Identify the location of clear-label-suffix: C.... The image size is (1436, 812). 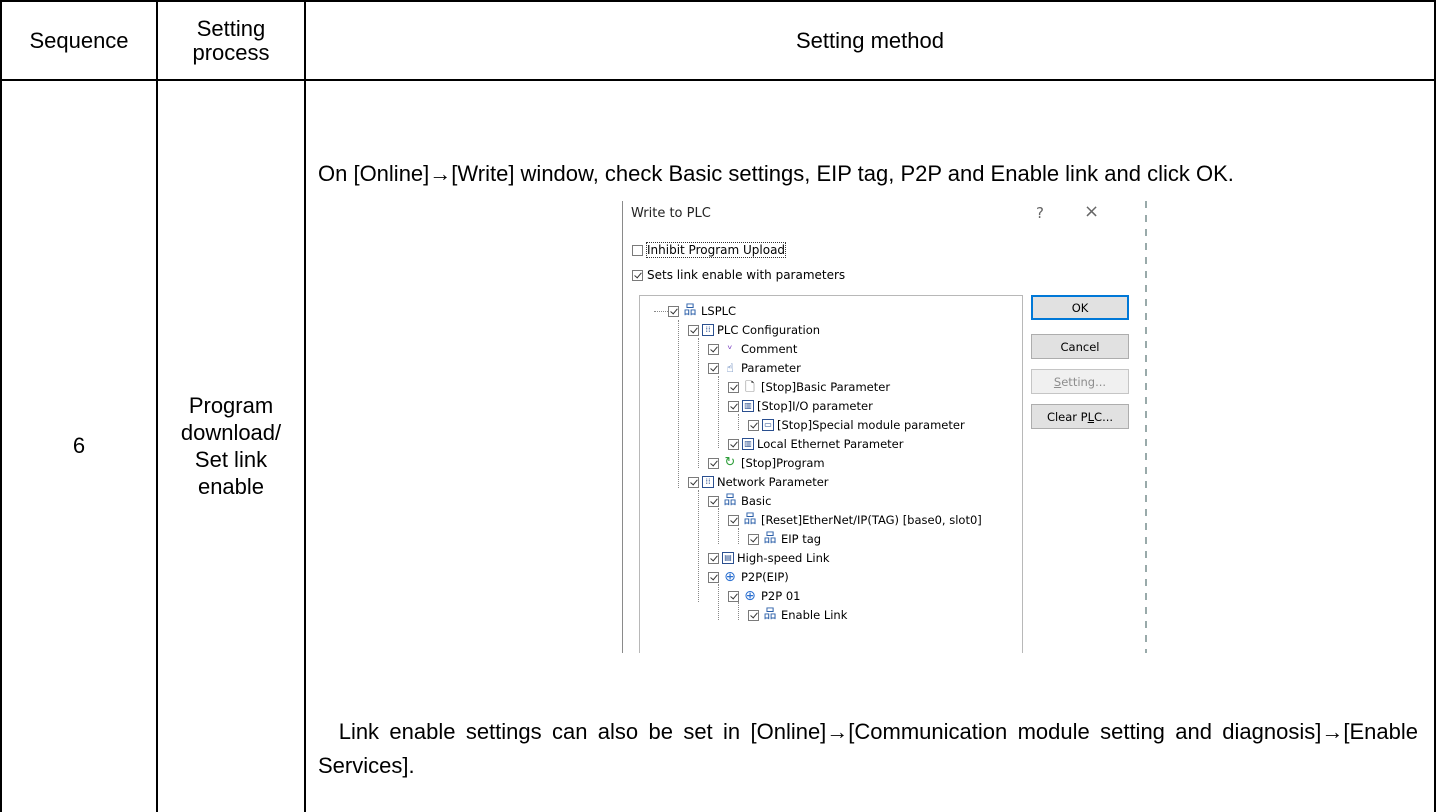
(1104, 416).